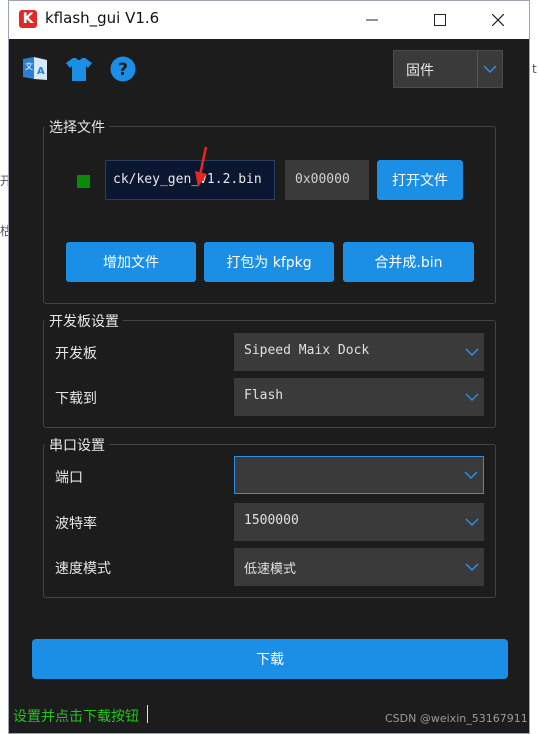  What do you see at coordinates (41, 71) in the screenshot?
I see `svg-text: A` at bounding box center [41, 71].